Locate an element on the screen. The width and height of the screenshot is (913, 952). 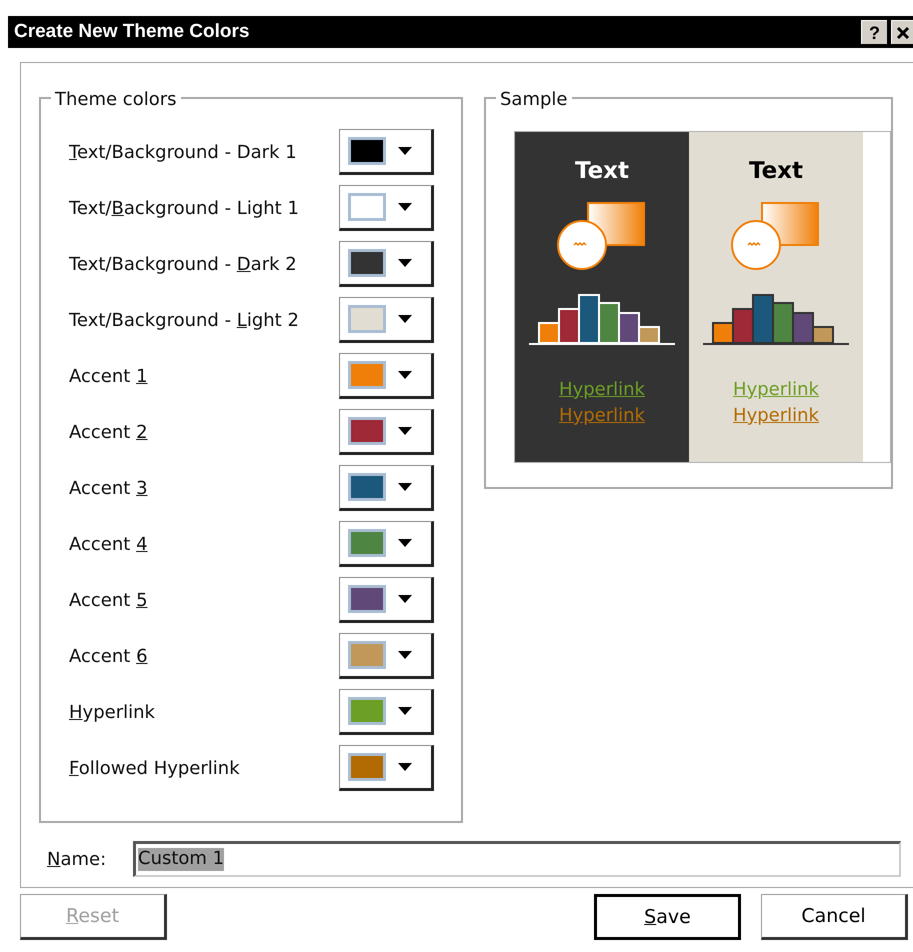
color-label: Accent 2 is located at coordinates (109, 432).